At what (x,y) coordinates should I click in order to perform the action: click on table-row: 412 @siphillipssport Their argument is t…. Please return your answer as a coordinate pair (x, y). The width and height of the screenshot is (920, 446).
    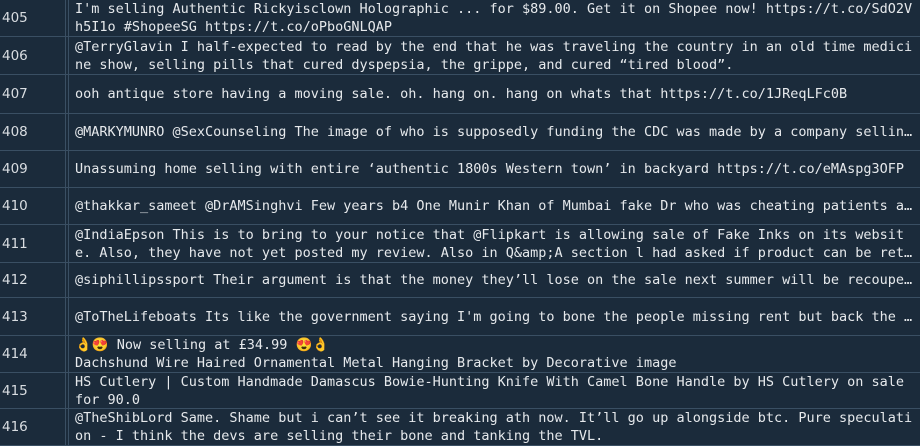
    Looking at the image, I should click on (460, 280).